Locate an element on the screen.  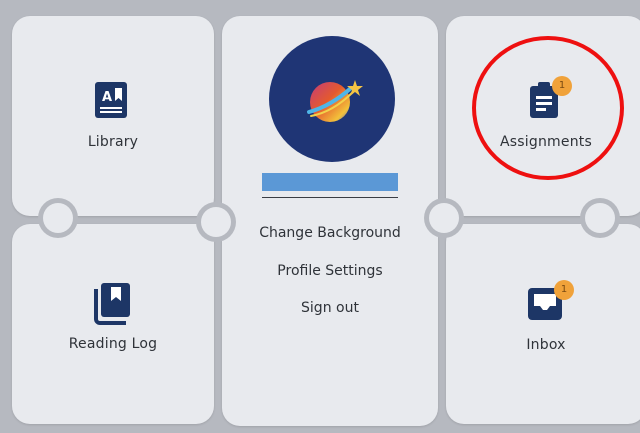
reading-log-label: Reading Log is located at coordinates (113, 344).